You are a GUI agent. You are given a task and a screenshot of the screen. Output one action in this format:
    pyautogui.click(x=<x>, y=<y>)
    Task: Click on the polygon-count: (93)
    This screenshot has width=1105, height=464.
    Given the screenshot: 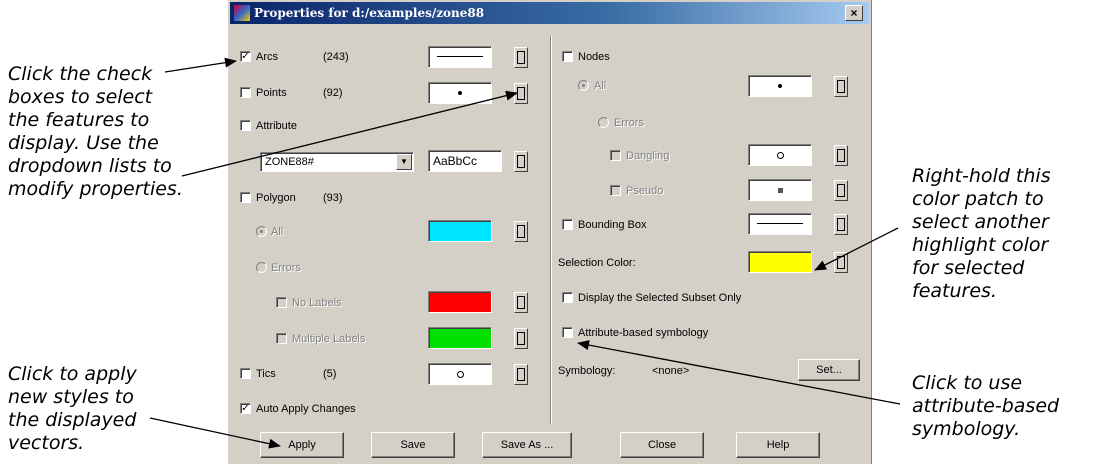 What is the action you would take?
    pyautogui.click(x=333, y=198)
    